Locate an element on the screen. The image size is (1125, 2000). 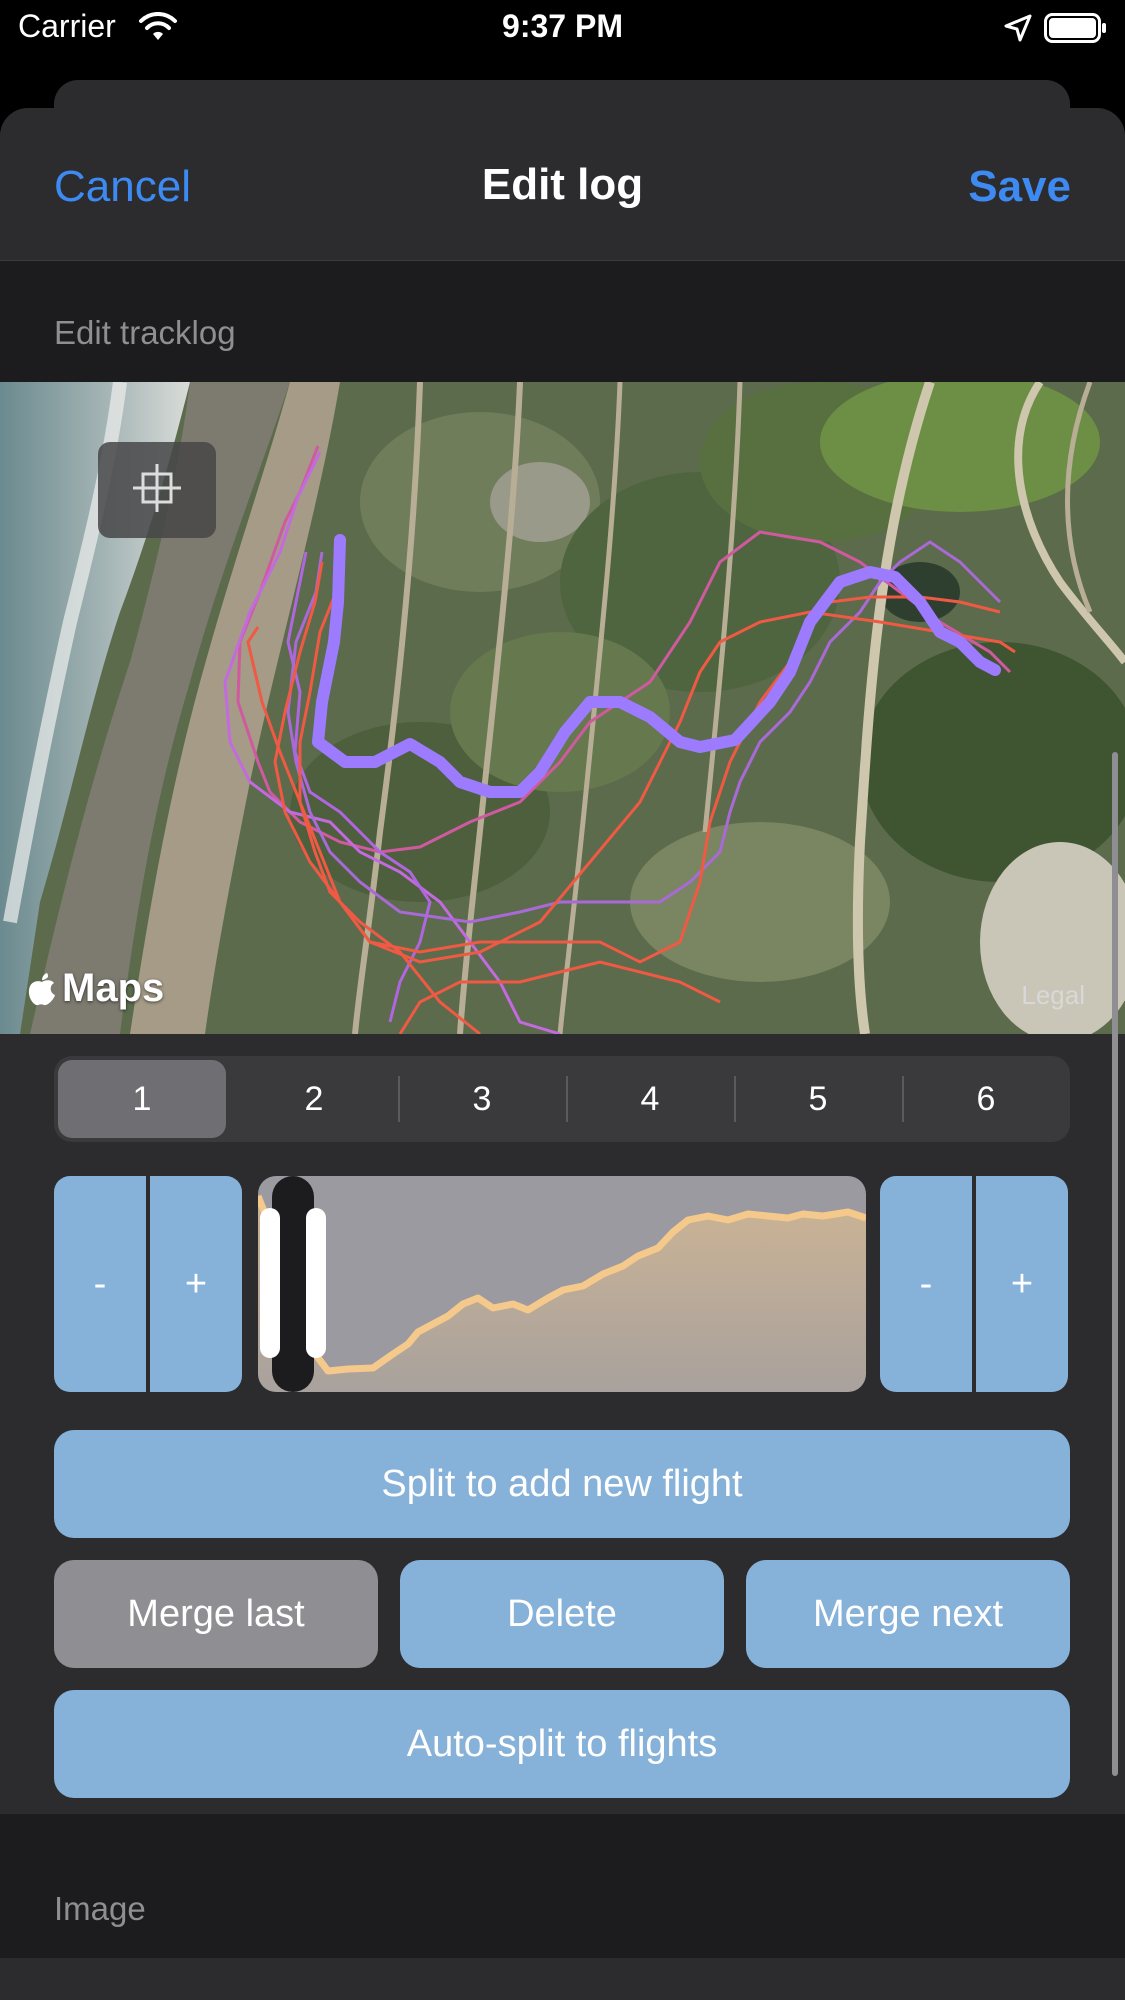
segment-flight-1: 1 is located at coordinates (142, 1099).